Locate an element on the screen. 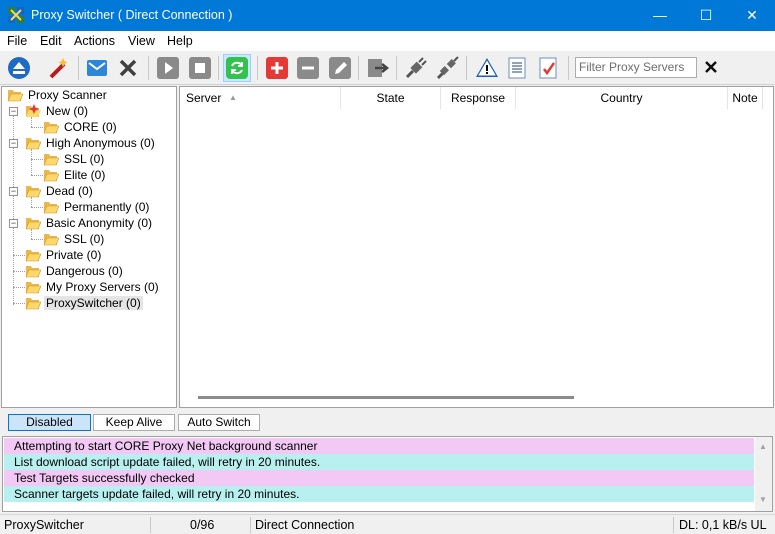  warning-icon is located at coordinates (487, 67).